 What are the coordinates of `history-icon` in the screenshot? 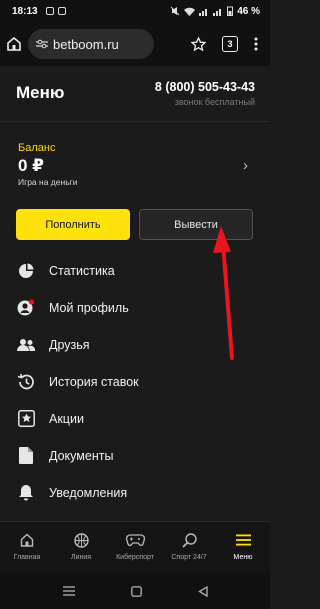 It's located at (26, 382).